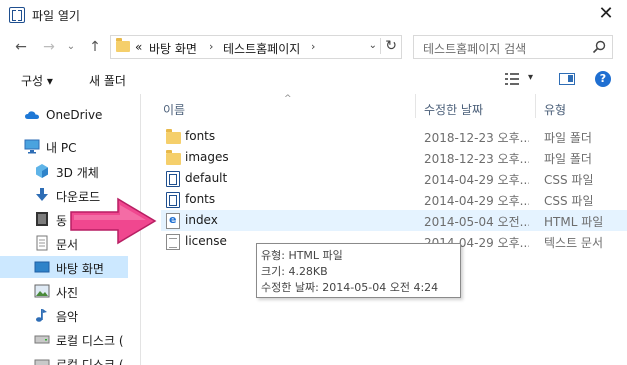 The height and width of the screenshot is (365, 627). What do you see at coordinates (555, 109) in the screenshot?
I see `column-header-type: 유형` at bounding box center [555, 109].